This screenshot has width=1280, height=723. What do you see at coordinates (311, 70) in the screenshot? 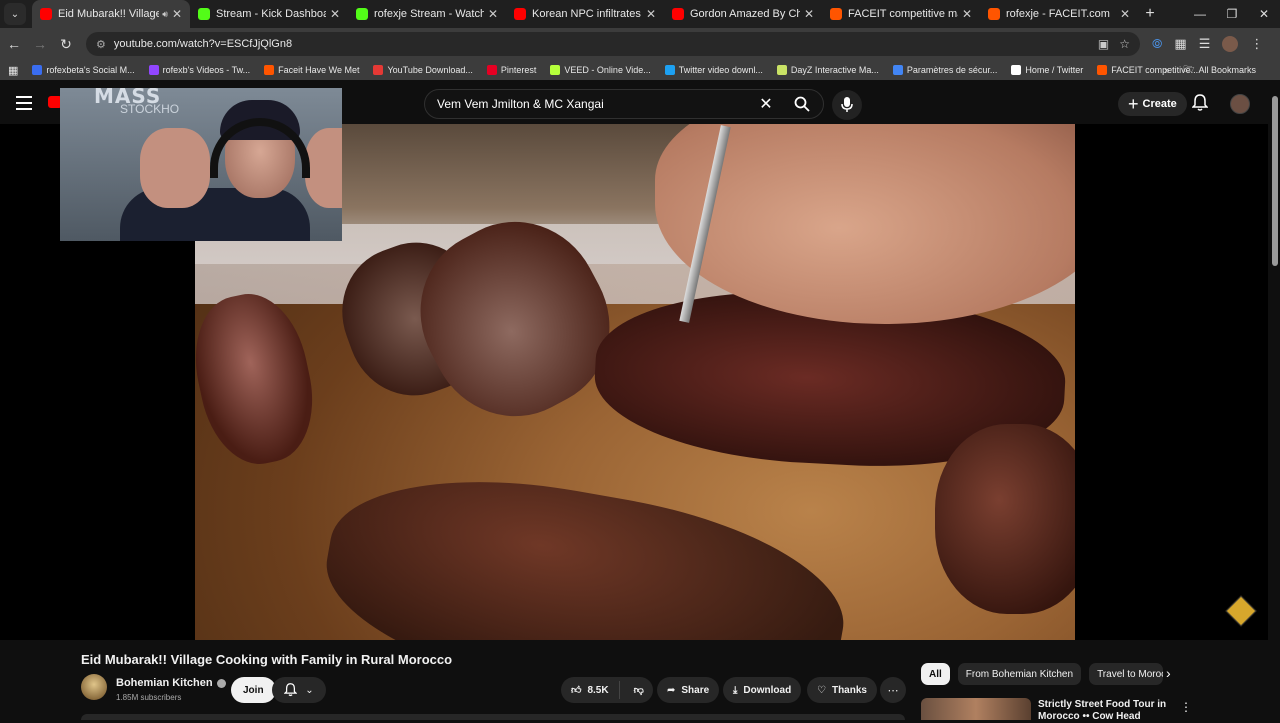
I see `bookmark-item: Faceit Have We Met` at bounding box center [311, 70].